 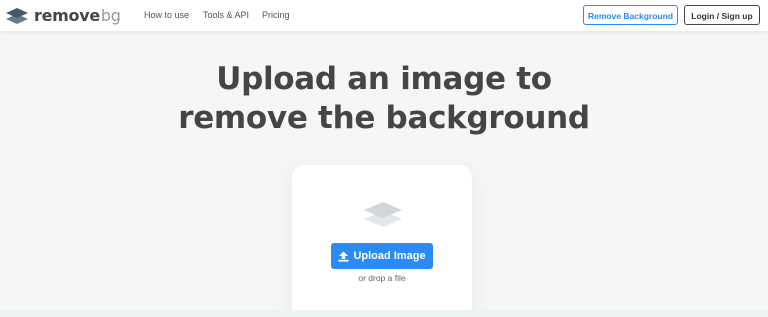 What do you see at coordinates (382, 278) in the screenshot?
I see `drop-file-text: or drop a file` at bounding box center [382, 278].